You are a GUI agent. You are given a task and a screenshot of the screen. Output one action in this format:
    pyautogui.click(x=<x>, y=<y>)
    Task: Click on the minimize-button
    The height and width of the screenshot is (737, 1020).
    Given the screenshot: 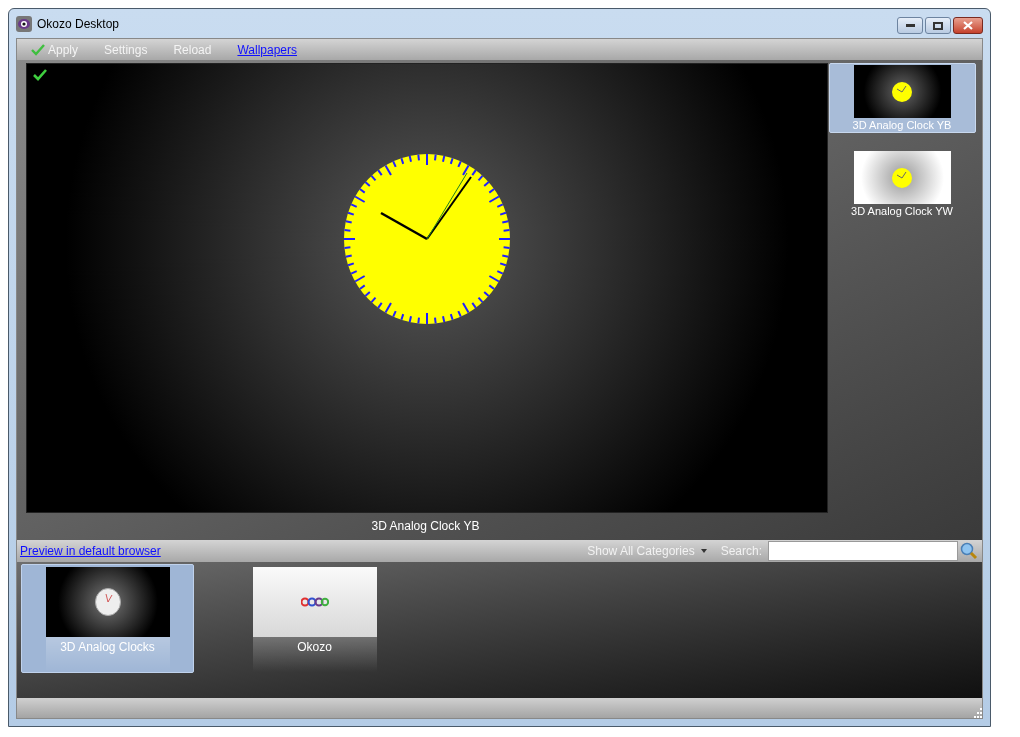 What is the action you would take?
    pyautogui.click(x=910, y=25)
    